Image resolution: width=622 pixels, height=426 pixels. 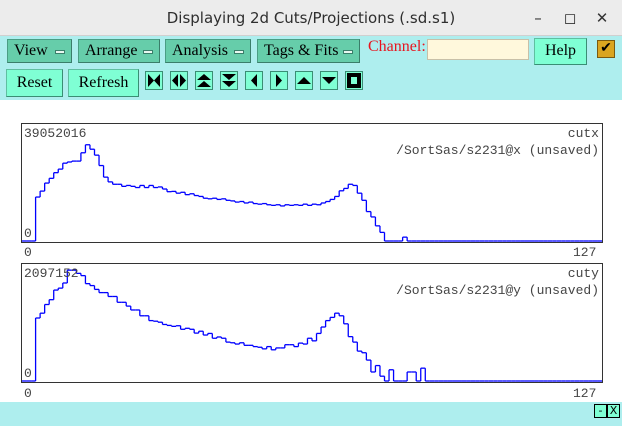 I want to click on spectrum-name: cutx, so click(x=583, y=133).